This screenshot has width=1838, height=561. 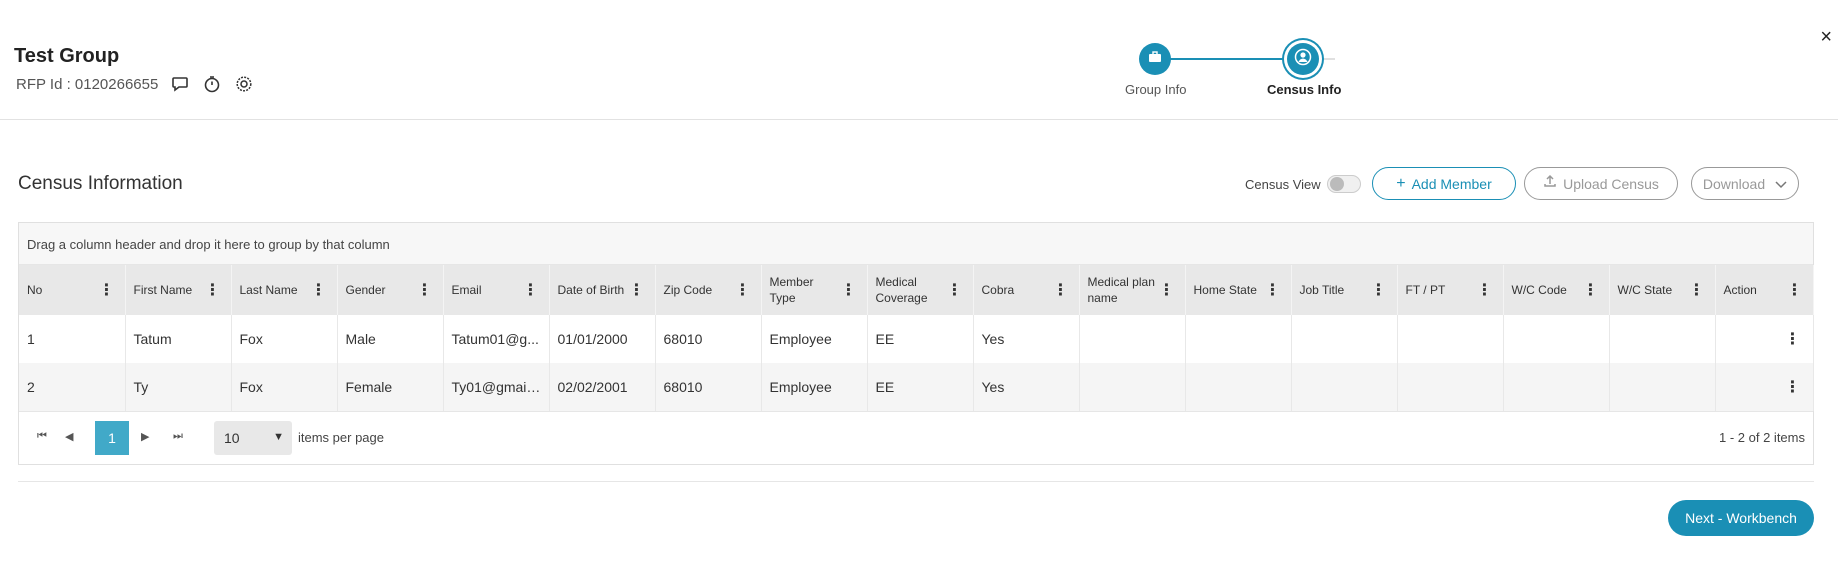 I want to click on column-header: First Name ⋮, so click(x=178, y=290).